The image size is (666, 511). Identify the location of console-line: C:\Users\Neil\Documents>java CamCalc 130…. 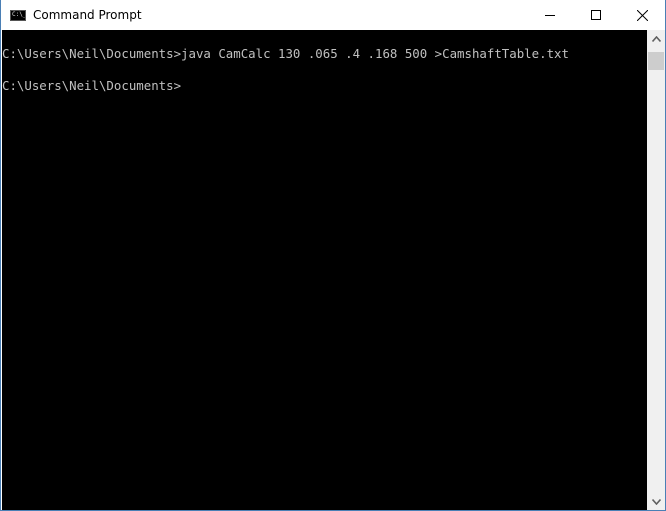
(285, 53).